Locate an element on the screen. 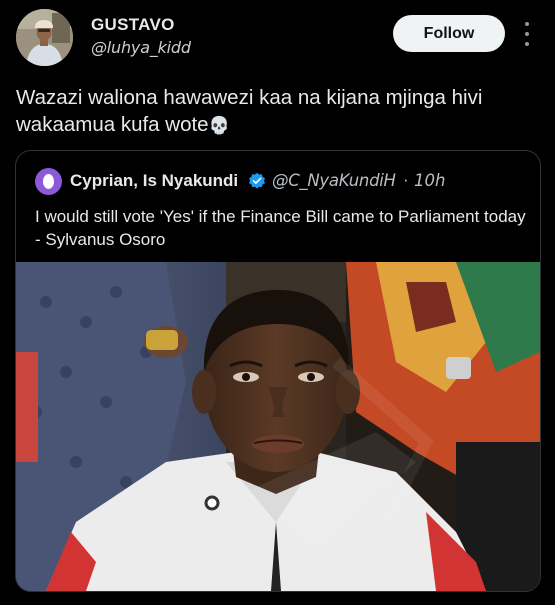  quoted-author-name: Cyprian, Is Nyakundi is located at coordinates (154, 181).